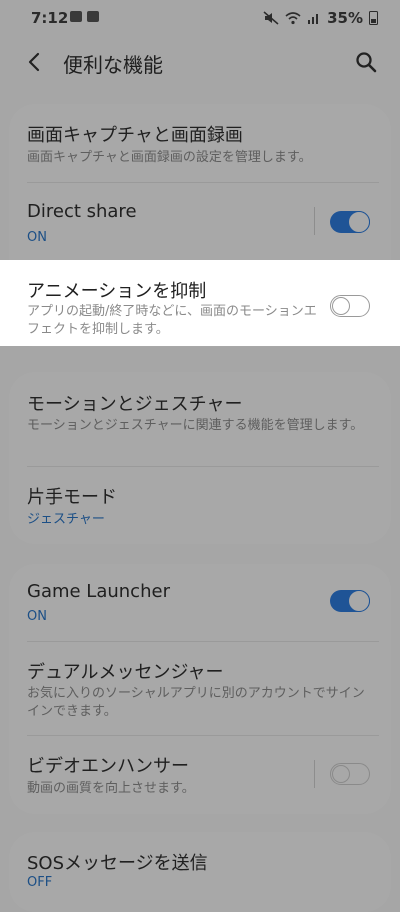 This screenshot has width=400, height=912. What do you see at coordinates (172, 320) in the screenshot?
I see `setting-description: アプリの起動/終了時などに、画面のモーションエフェクトを抑制します。` at bounding box center [172, 320].